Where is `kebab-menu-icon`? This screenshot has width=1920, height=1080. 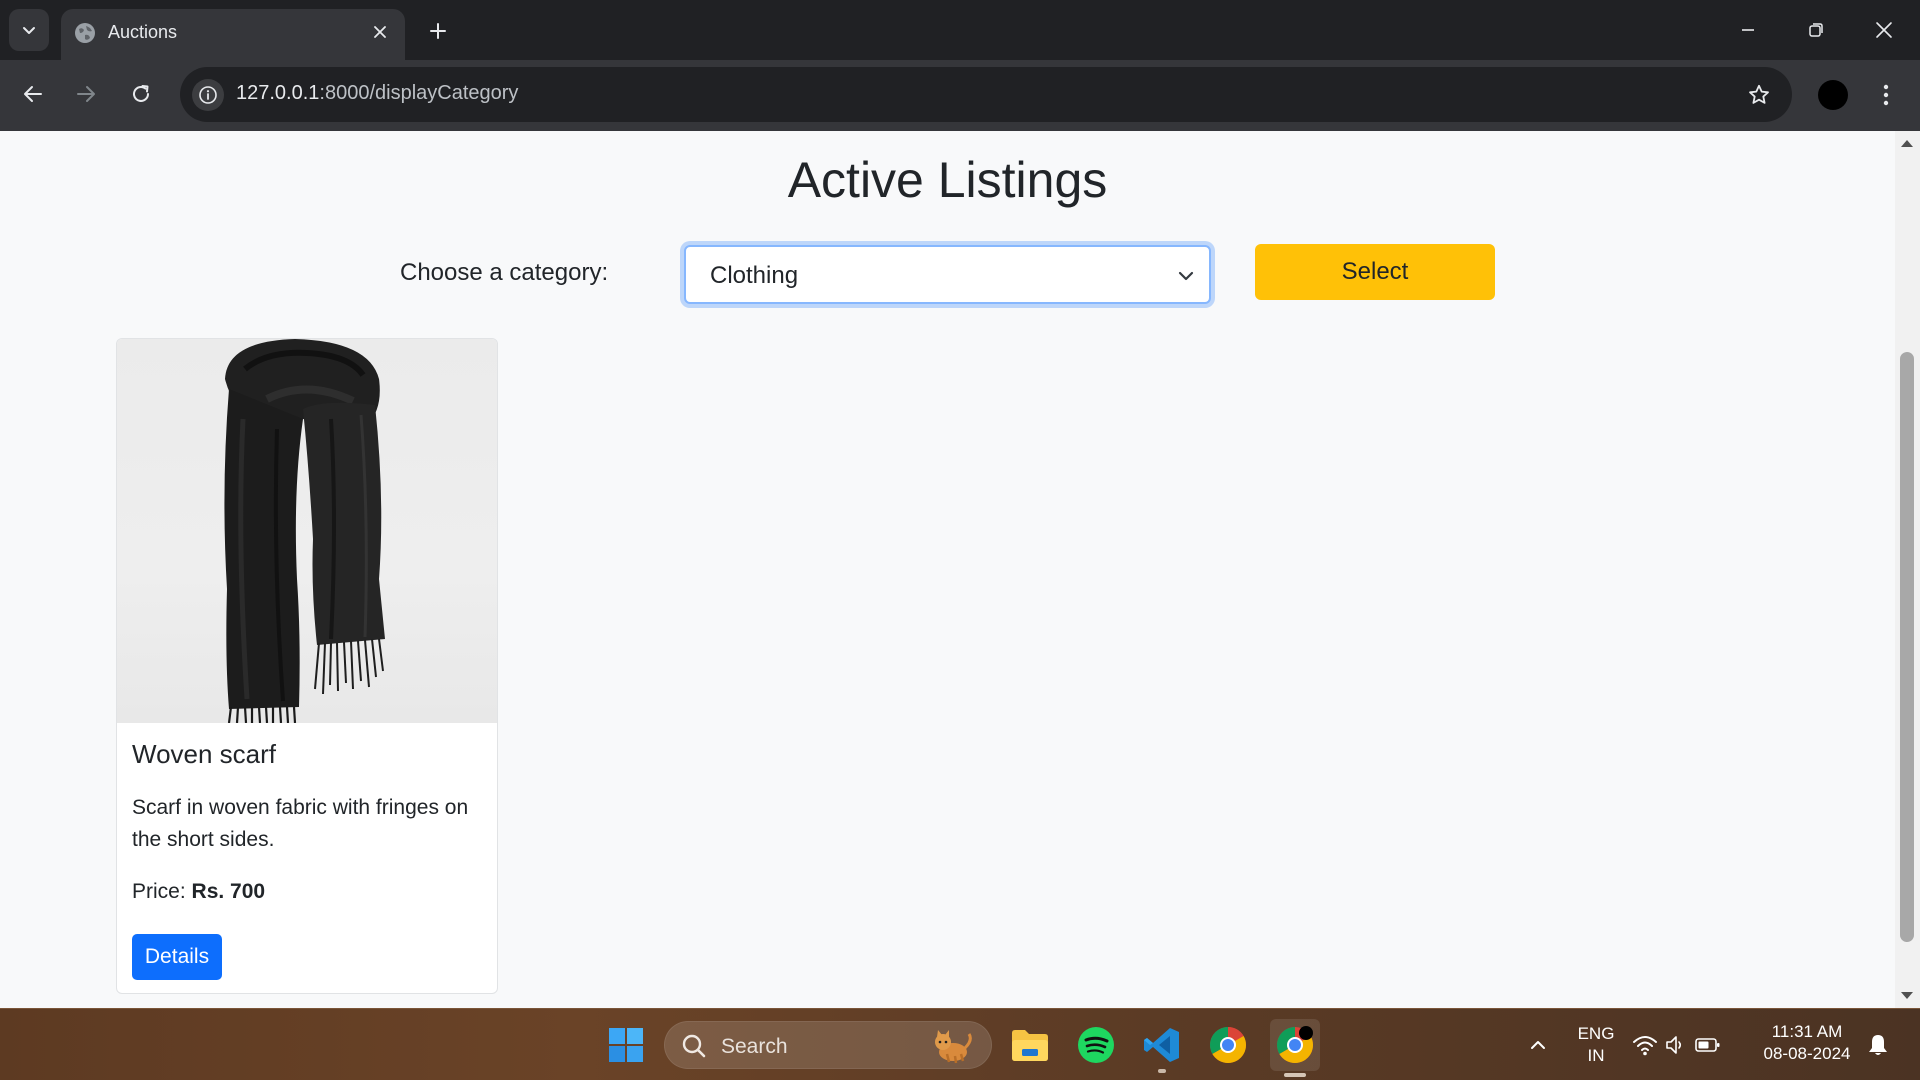 kebab-menu-icon is located at coordinates (1886, 95).